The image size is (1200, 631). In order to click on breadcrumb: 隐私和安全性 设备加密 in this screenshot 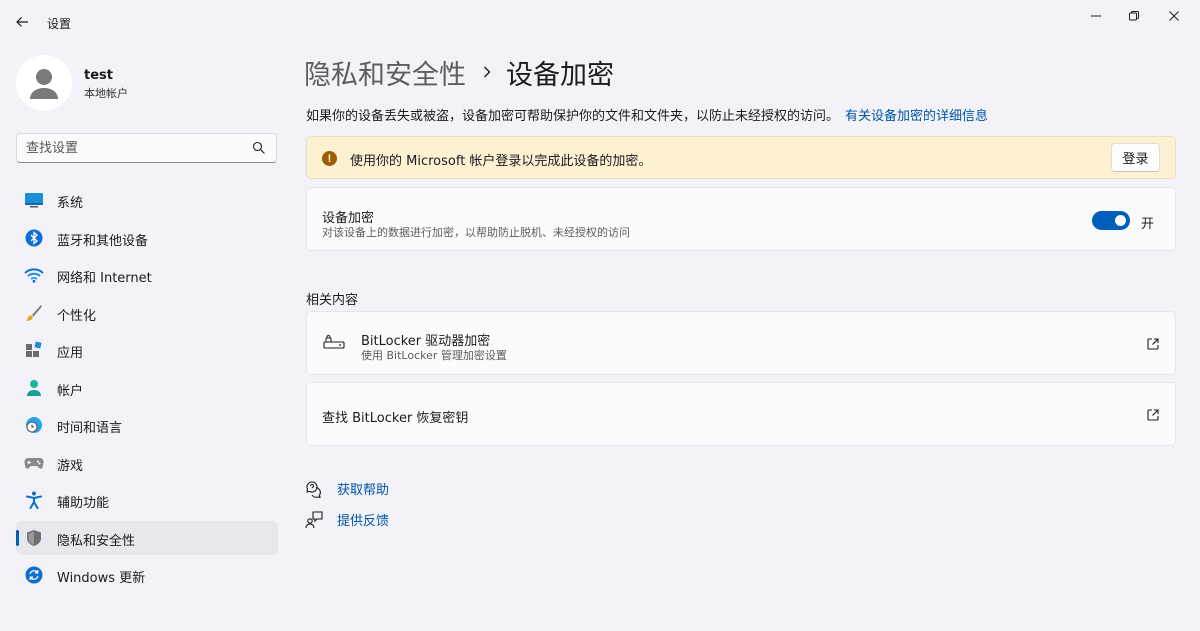, I will do `click(459, 72)`.